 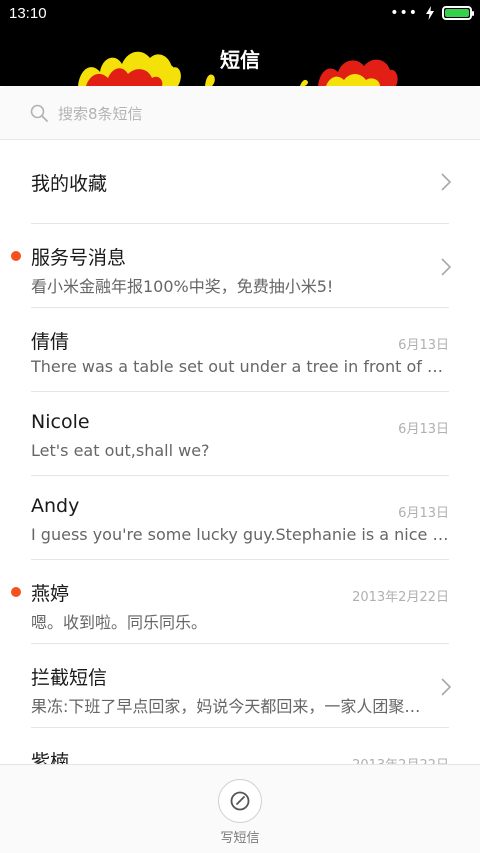 I want to click on list-item-title: 燕婷, so click(x=50, y=594).